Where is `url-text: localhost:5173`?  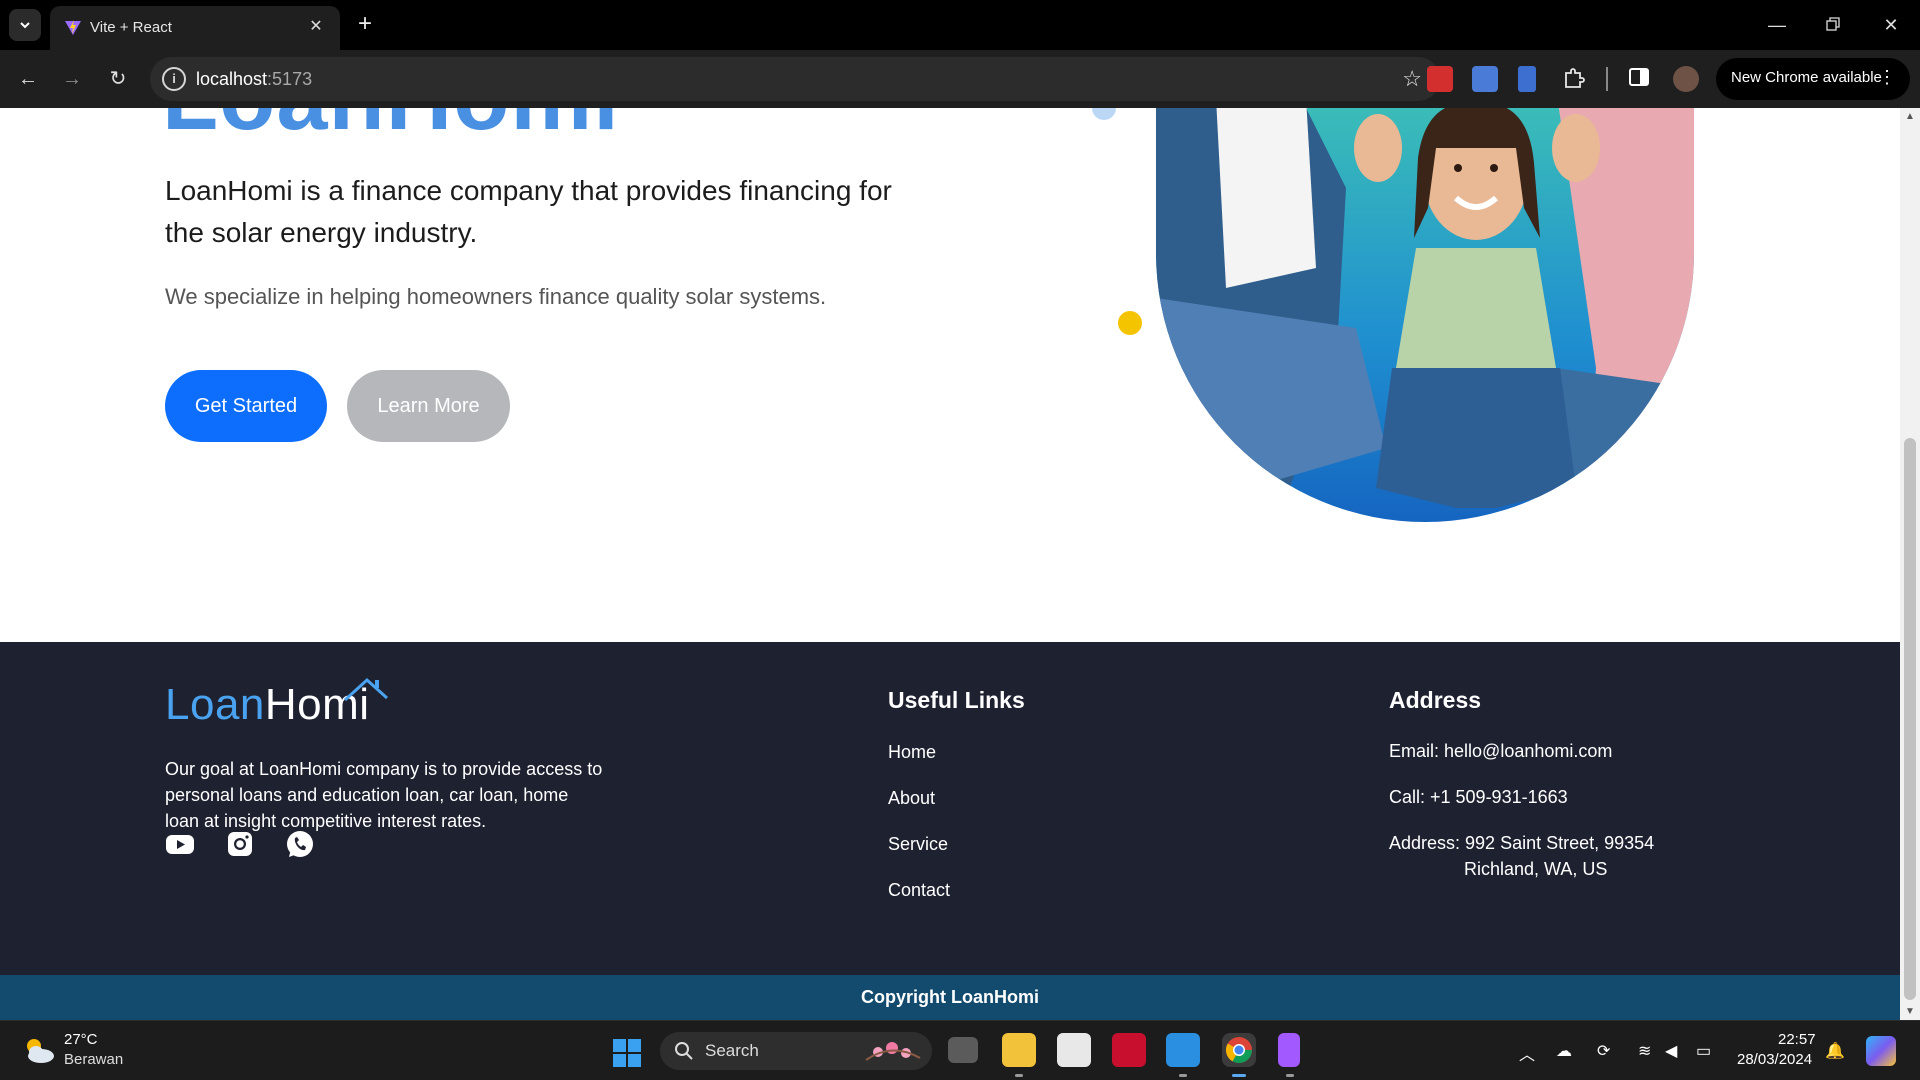
url-text: localhost:5173 is located at coordinates (254, 79).